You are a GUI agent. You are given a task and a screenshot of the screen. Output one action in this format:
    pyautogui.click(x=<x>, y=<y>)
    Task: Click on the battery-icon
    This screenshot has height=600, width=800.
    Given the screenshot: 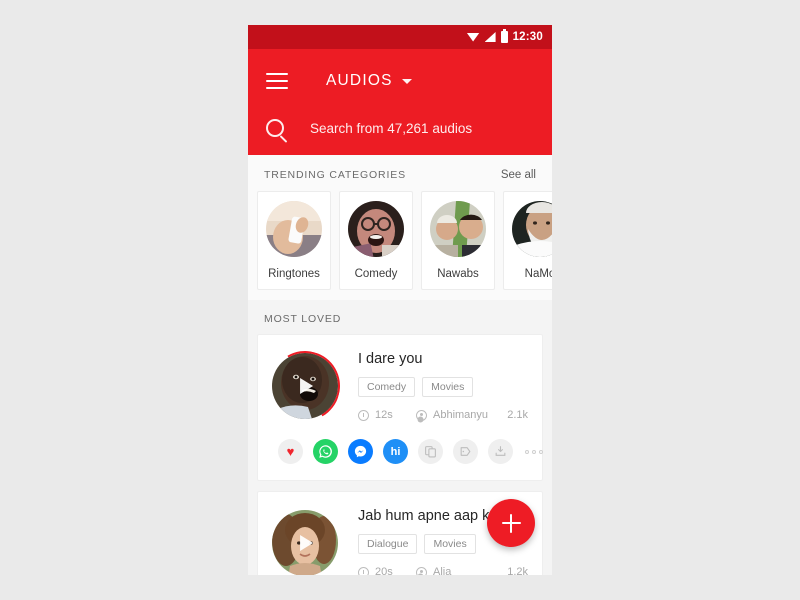 What is the action you would take?
    pyautogui.click(x=504, y=36)
    